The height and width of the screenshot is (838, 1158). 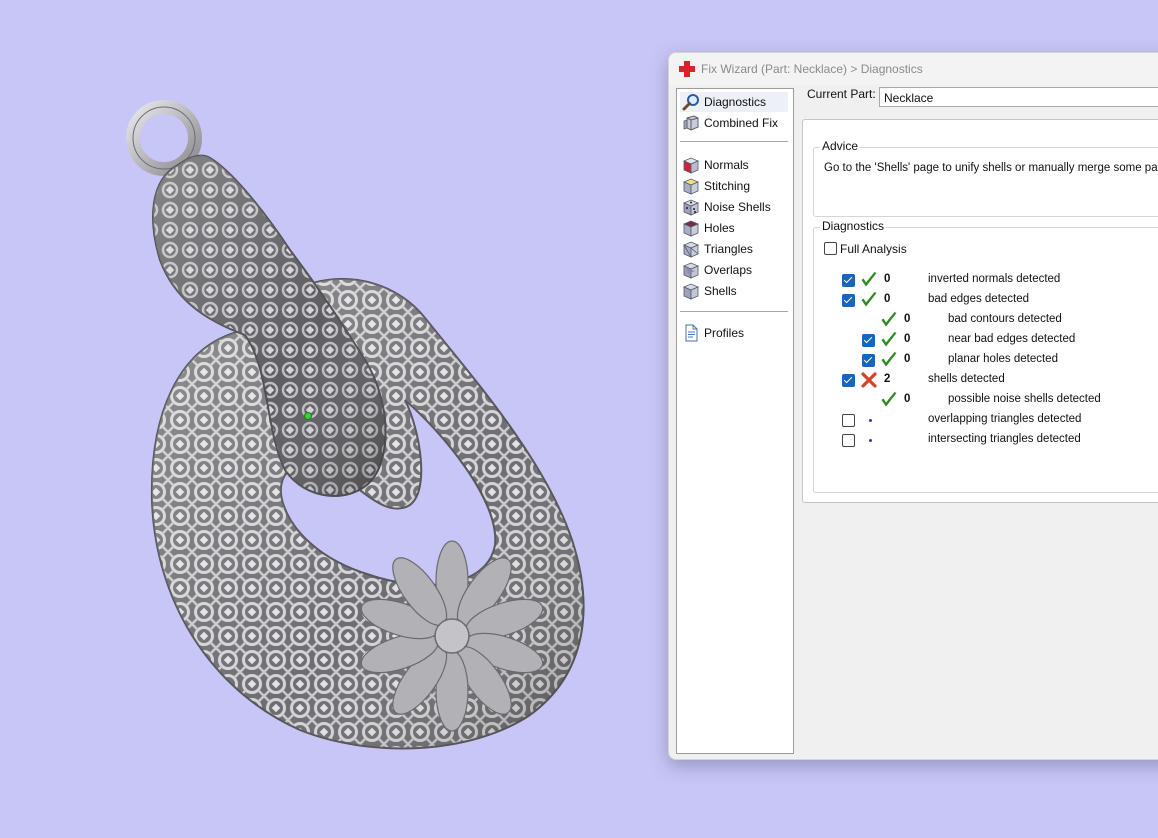 I want to click on nav-item-stitching: Stitching, so click(x=734, y=186).